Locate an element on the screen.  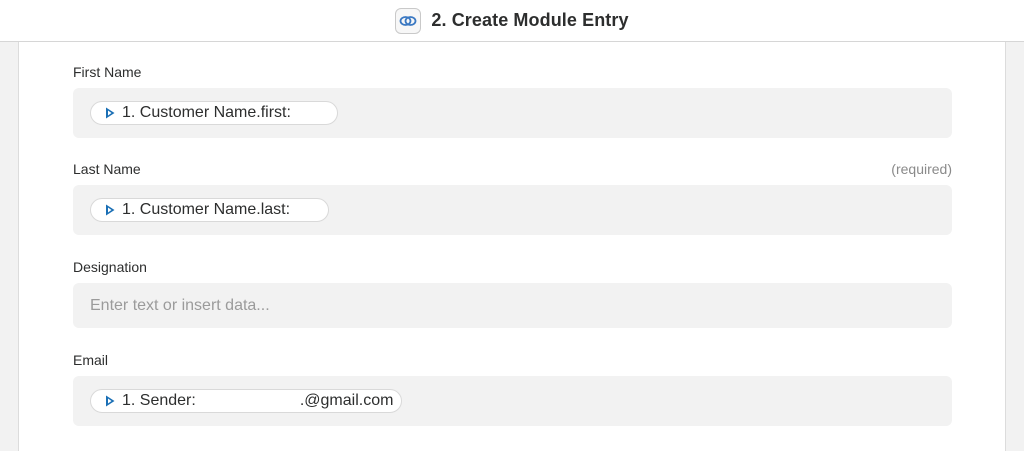
last-name-token: 1. Customer Name.last: is located at coordinates (210, 210).